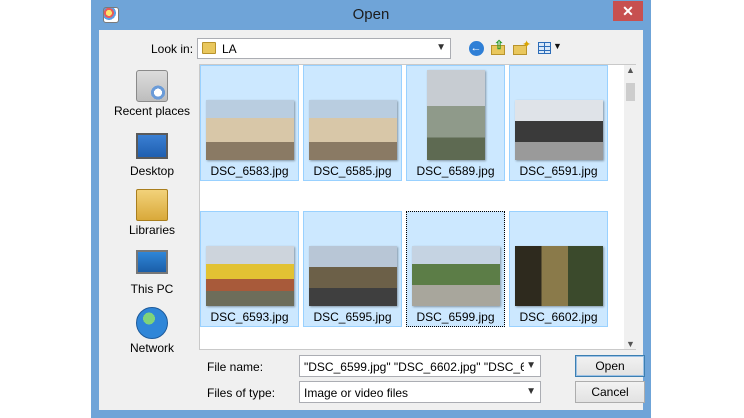  I want to click on place-desktop: Desktop, so click(152, 158).